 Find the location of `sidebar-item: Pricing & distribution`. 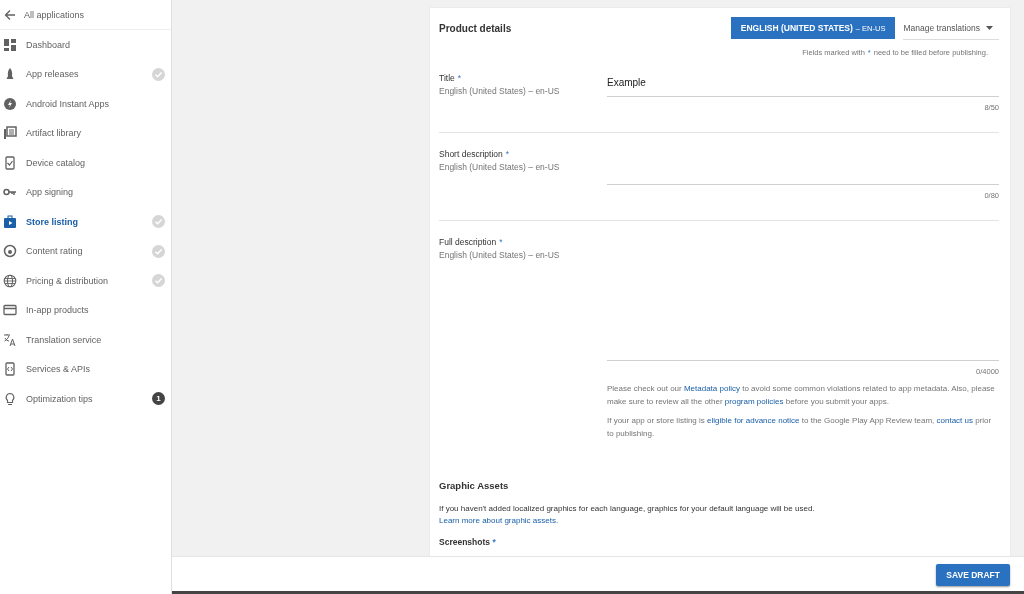

sidebar-item: Pricing & distribution is located at coordinates (85, 281).